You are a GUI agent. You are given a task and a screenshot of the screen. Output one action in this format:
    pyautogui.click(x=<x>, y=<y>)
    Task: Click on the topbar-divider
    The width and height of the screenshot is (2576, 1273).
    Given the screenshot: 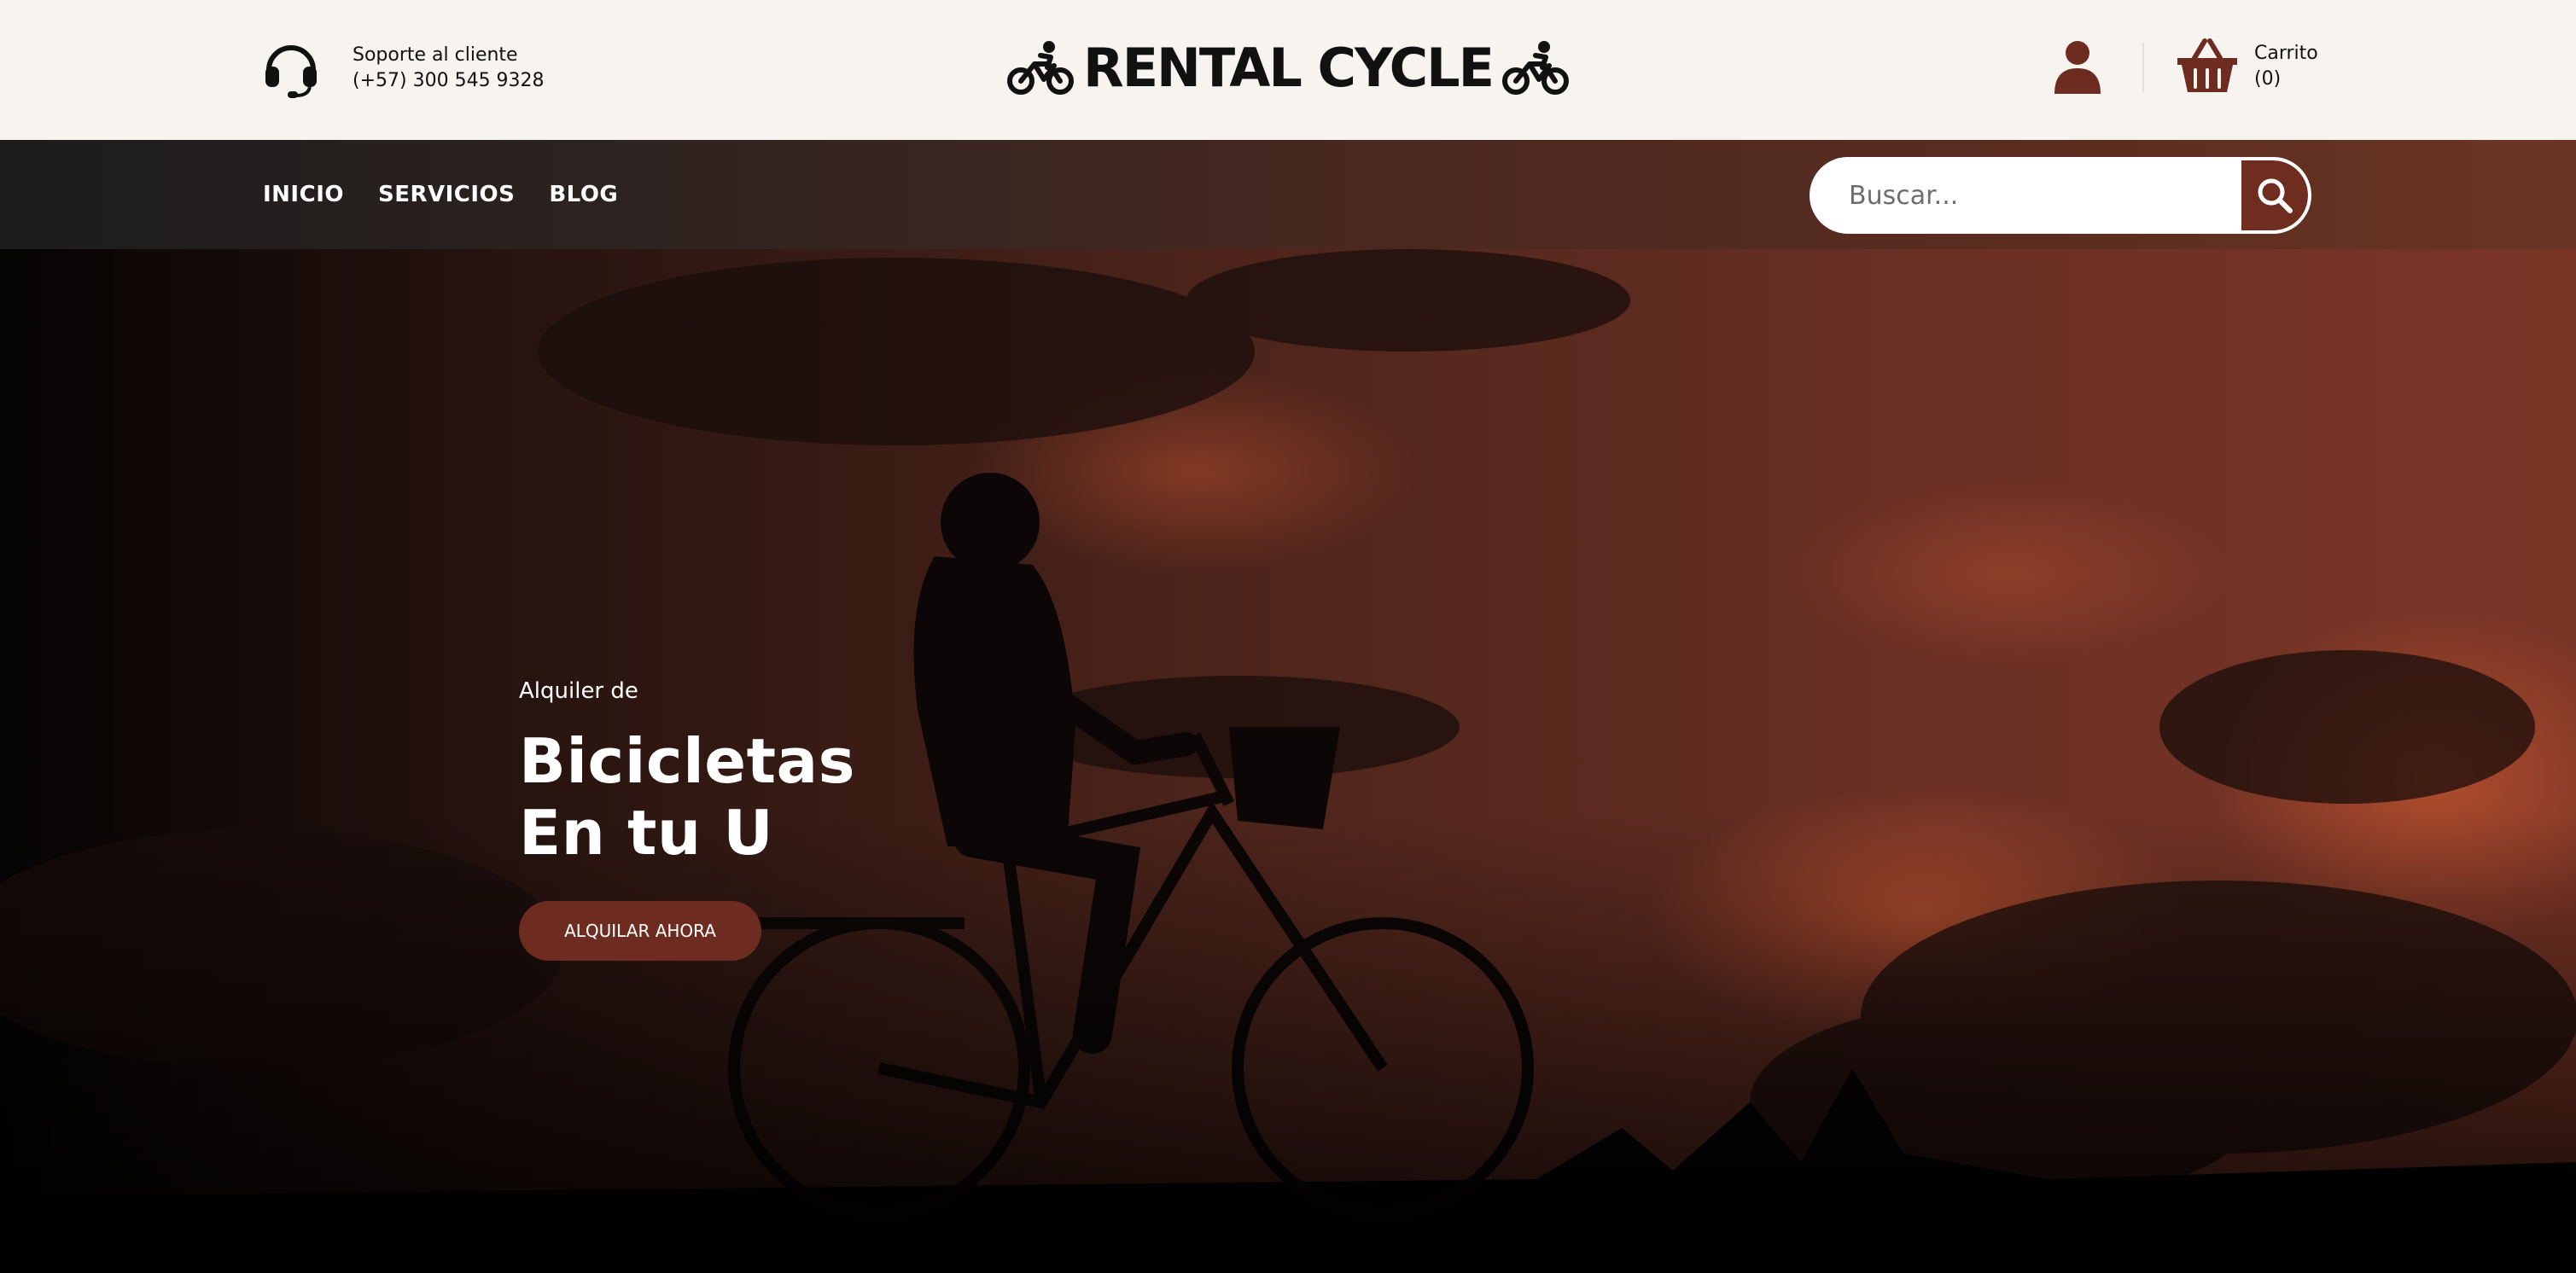 What is the action you would take?
    pyautogui.click(x=2143, y=67)
    